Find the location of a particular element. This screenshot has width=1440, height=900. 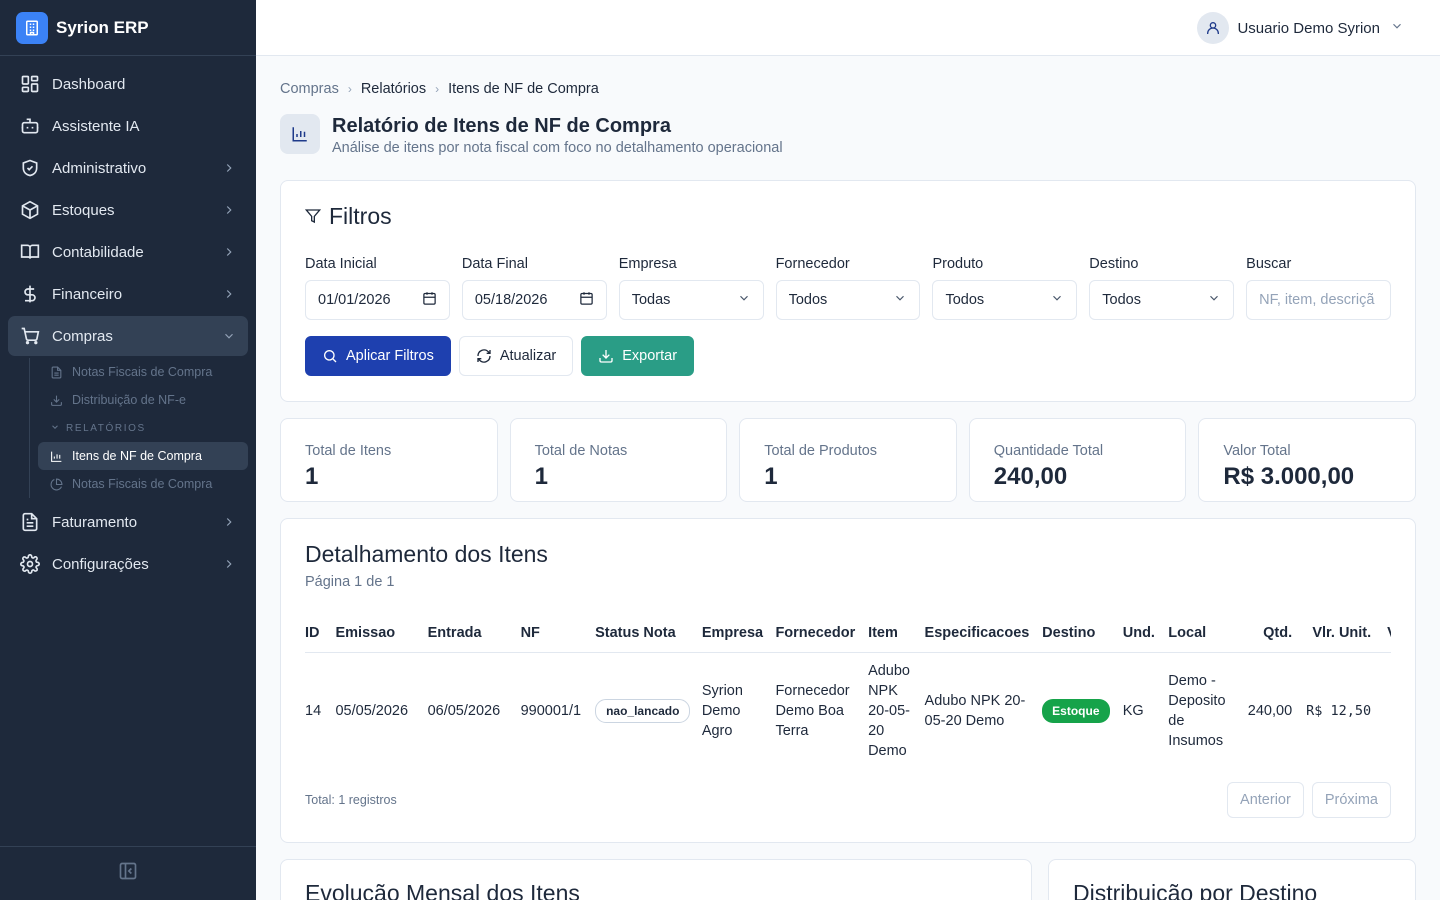

sidebar-item-assistente-ia: Assistente IA is located at coordinates (128, 126).